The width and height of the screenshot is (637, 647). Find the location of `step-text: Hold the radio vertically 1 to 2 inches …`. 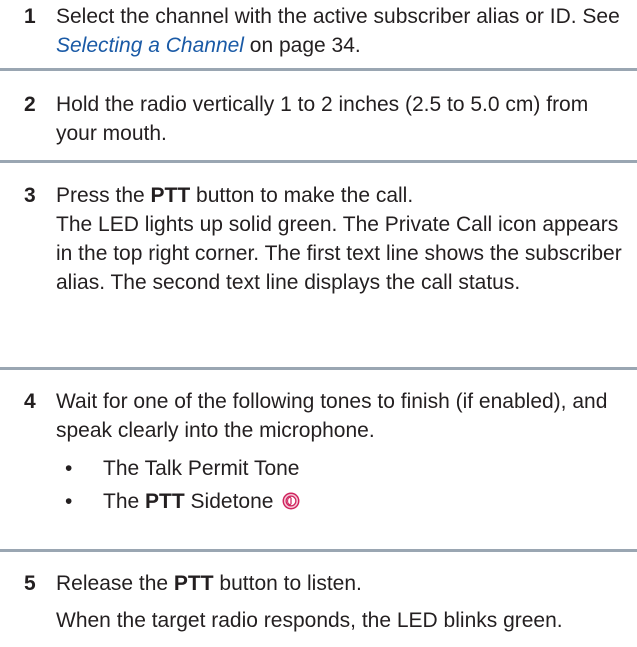

step-text: Hold the radio vertically 1 to 2 inches … is located at coordinates (322, 119).